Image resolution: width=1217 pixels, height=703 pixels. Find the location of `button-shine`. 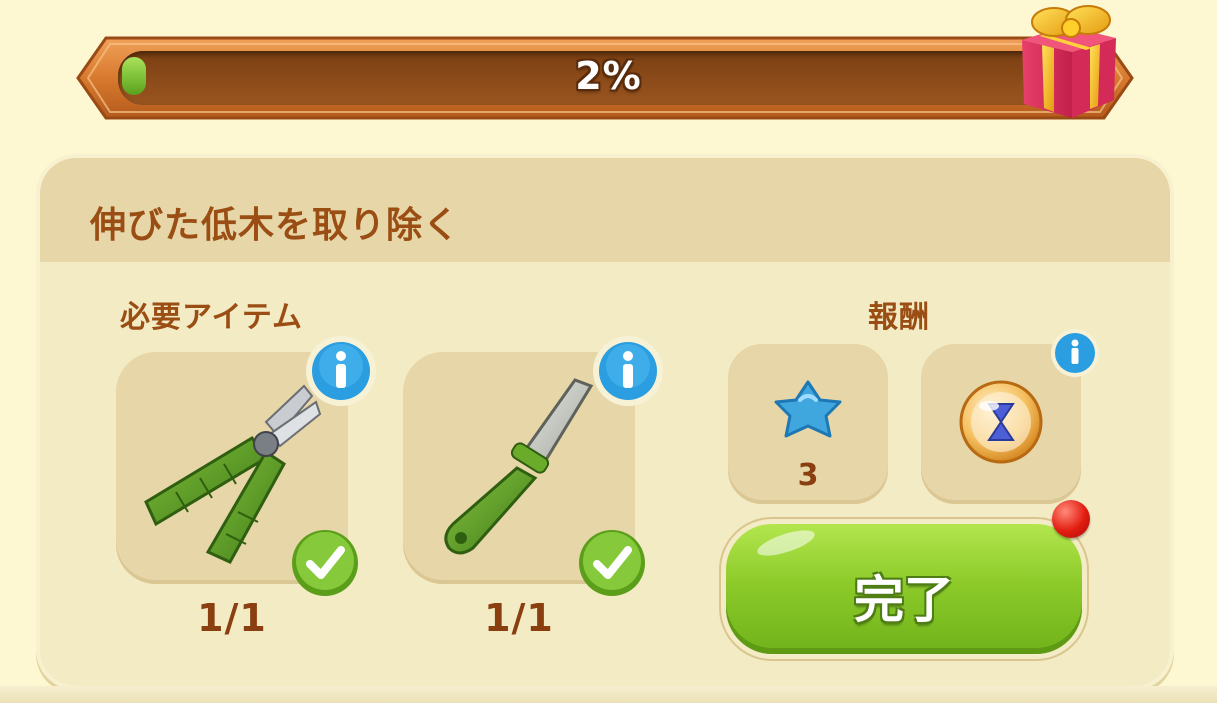

button-shine is located at coordinates (786, 543).